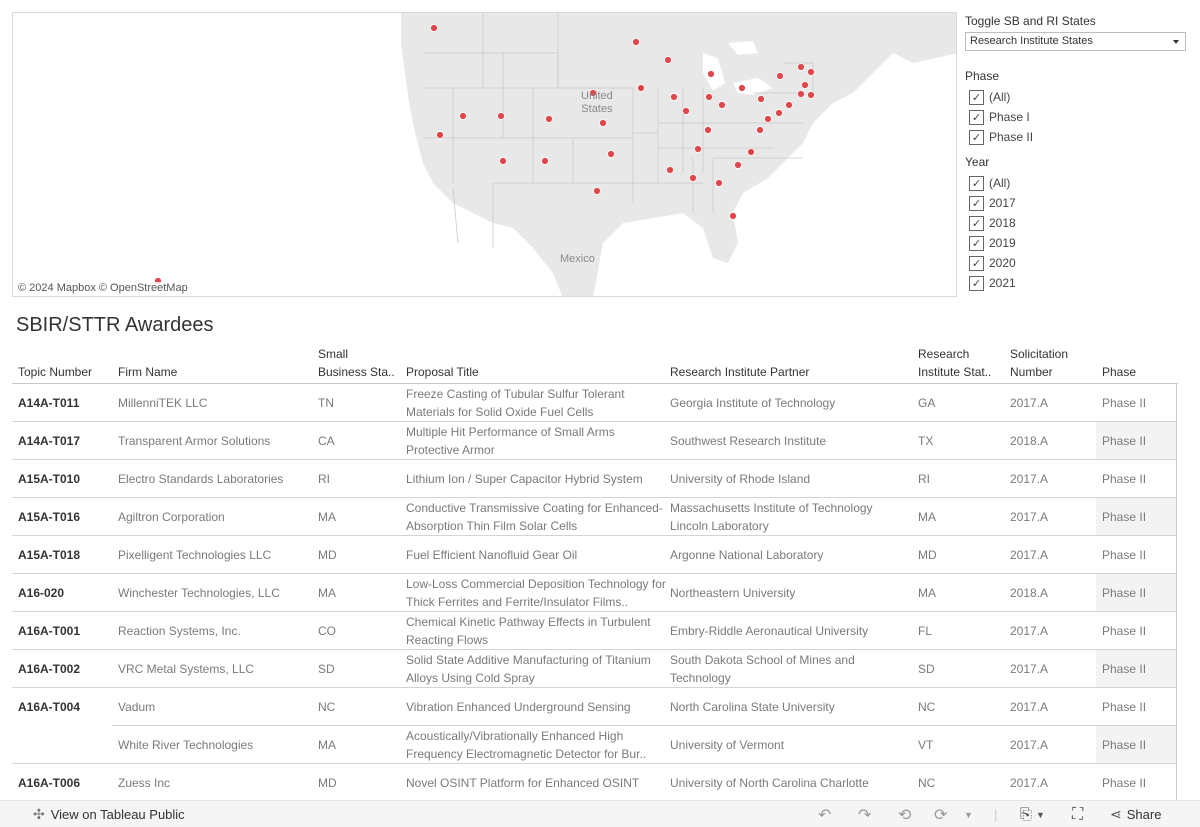 This screenshot has width=1200, height=827. Describe the element at coordinates (1077, 183) in the screenshot. I see `year-option: ✓ (All)` at that location.